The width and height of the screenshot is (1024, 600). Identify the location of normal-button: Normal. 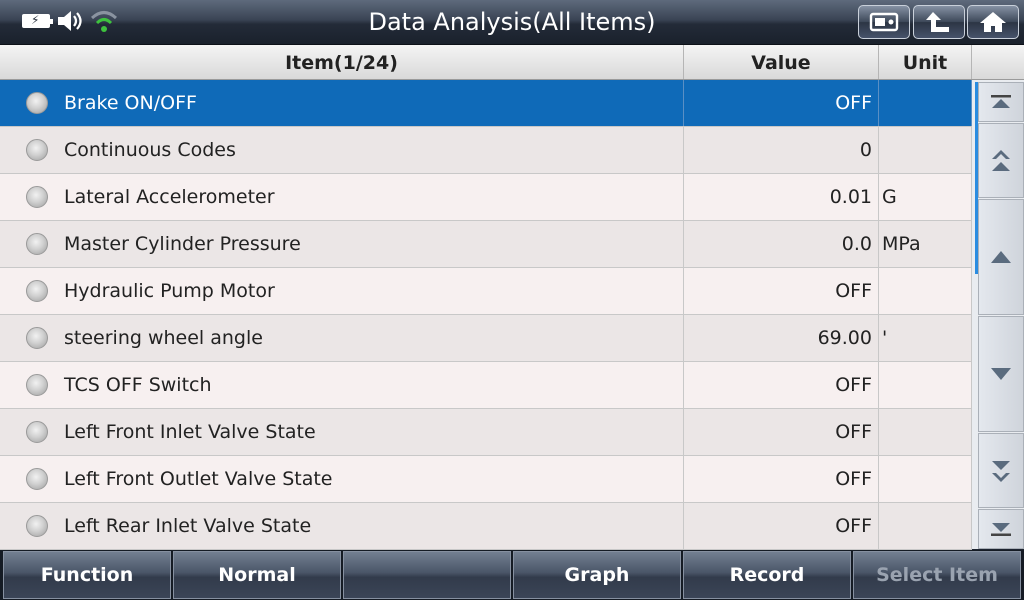
(257, 575).